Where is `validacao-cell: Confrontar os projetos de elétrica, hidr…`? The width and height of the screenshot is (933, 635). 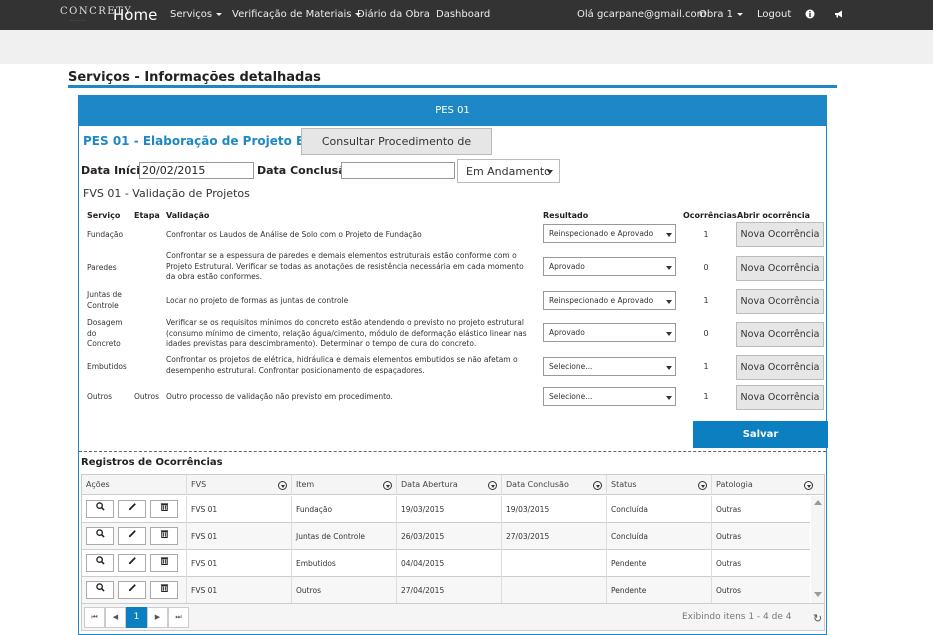
validacao-cell: Confrontar os projetos de elétrica, hidr… is located at coordinates (342, 365).